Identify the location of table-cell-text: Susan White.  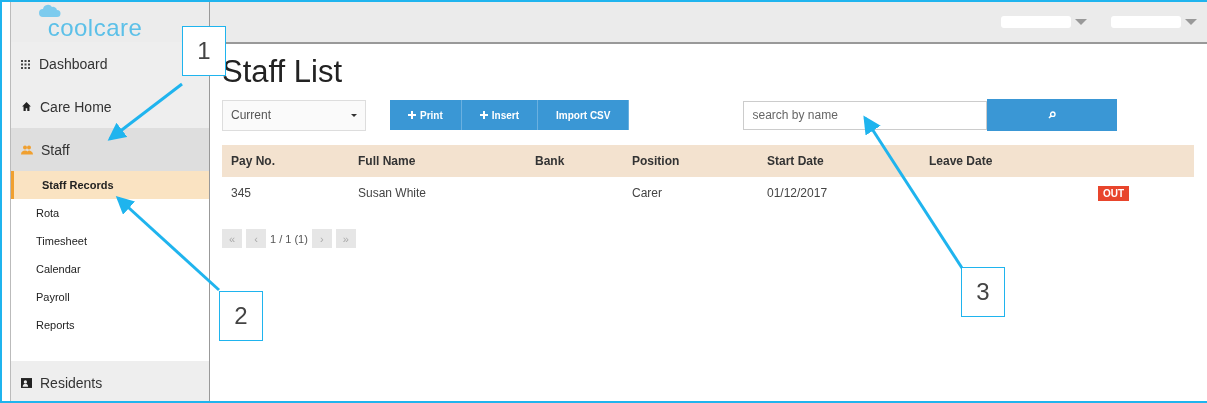
(393, 193).